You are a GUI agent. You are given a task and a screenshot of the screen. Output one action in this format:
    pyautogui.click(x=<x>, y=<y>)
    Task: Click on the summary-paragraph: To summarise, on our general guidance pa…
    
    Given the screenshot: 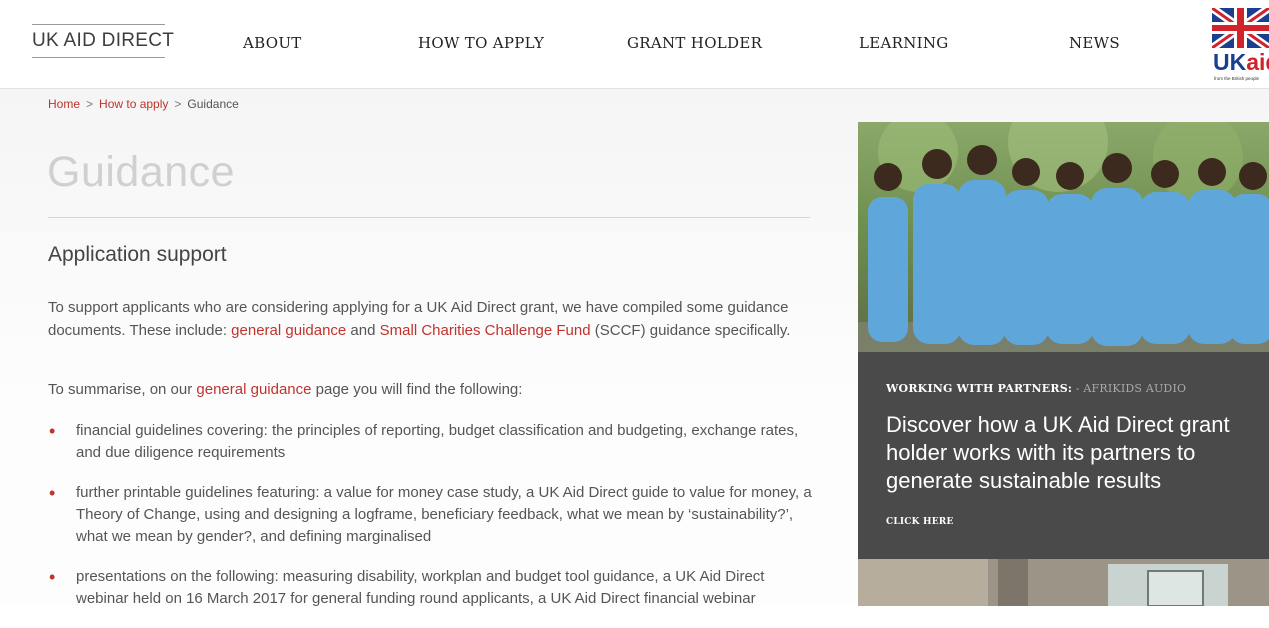 What is the action you would take?
    pyautogui.click(x=285, y=389)
    